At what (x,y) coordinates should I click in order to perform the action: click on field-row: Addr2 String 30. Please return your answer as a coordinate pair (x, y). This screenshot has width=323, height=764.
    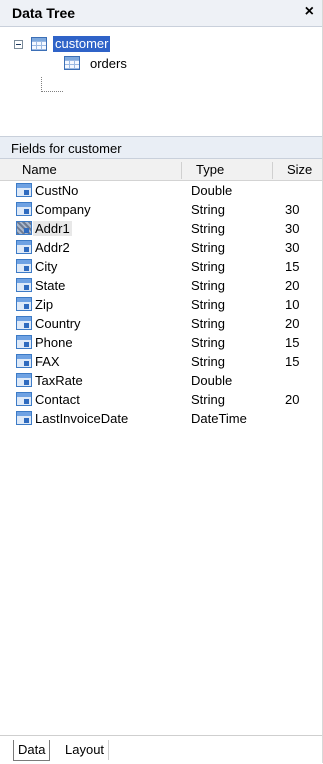
    Looking at the image, I should click on (161, 247).